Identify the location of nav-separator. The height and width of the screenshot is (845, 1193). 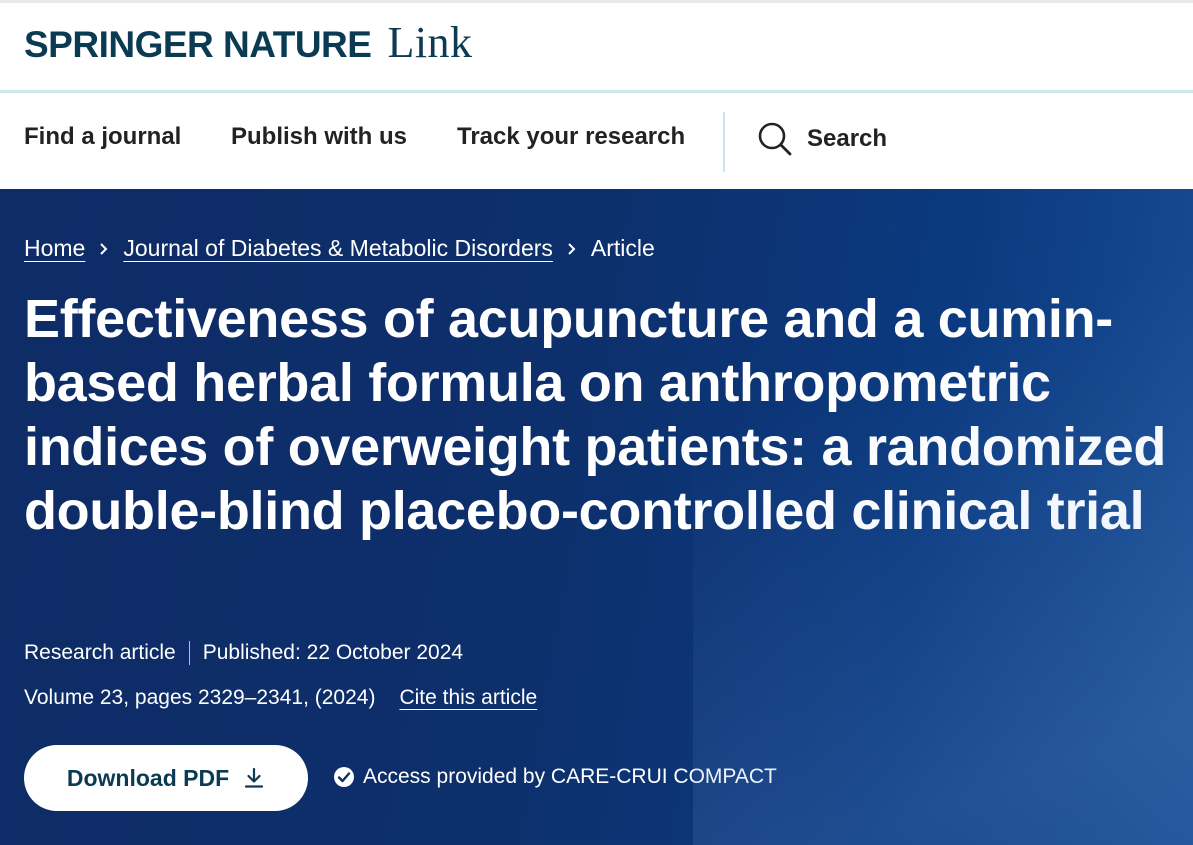
(724, 142).